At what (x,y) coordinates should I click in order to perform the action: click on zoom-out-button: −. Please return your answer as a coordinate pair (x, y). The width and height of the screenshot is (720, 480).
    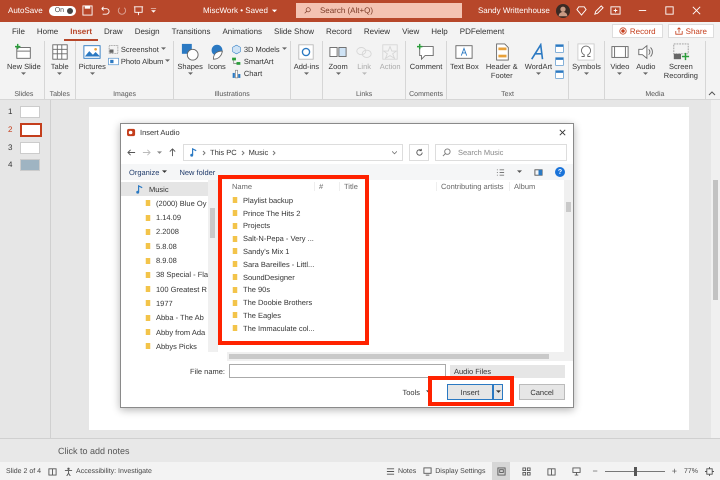
    Looking at the image, I should click on (595, 471).